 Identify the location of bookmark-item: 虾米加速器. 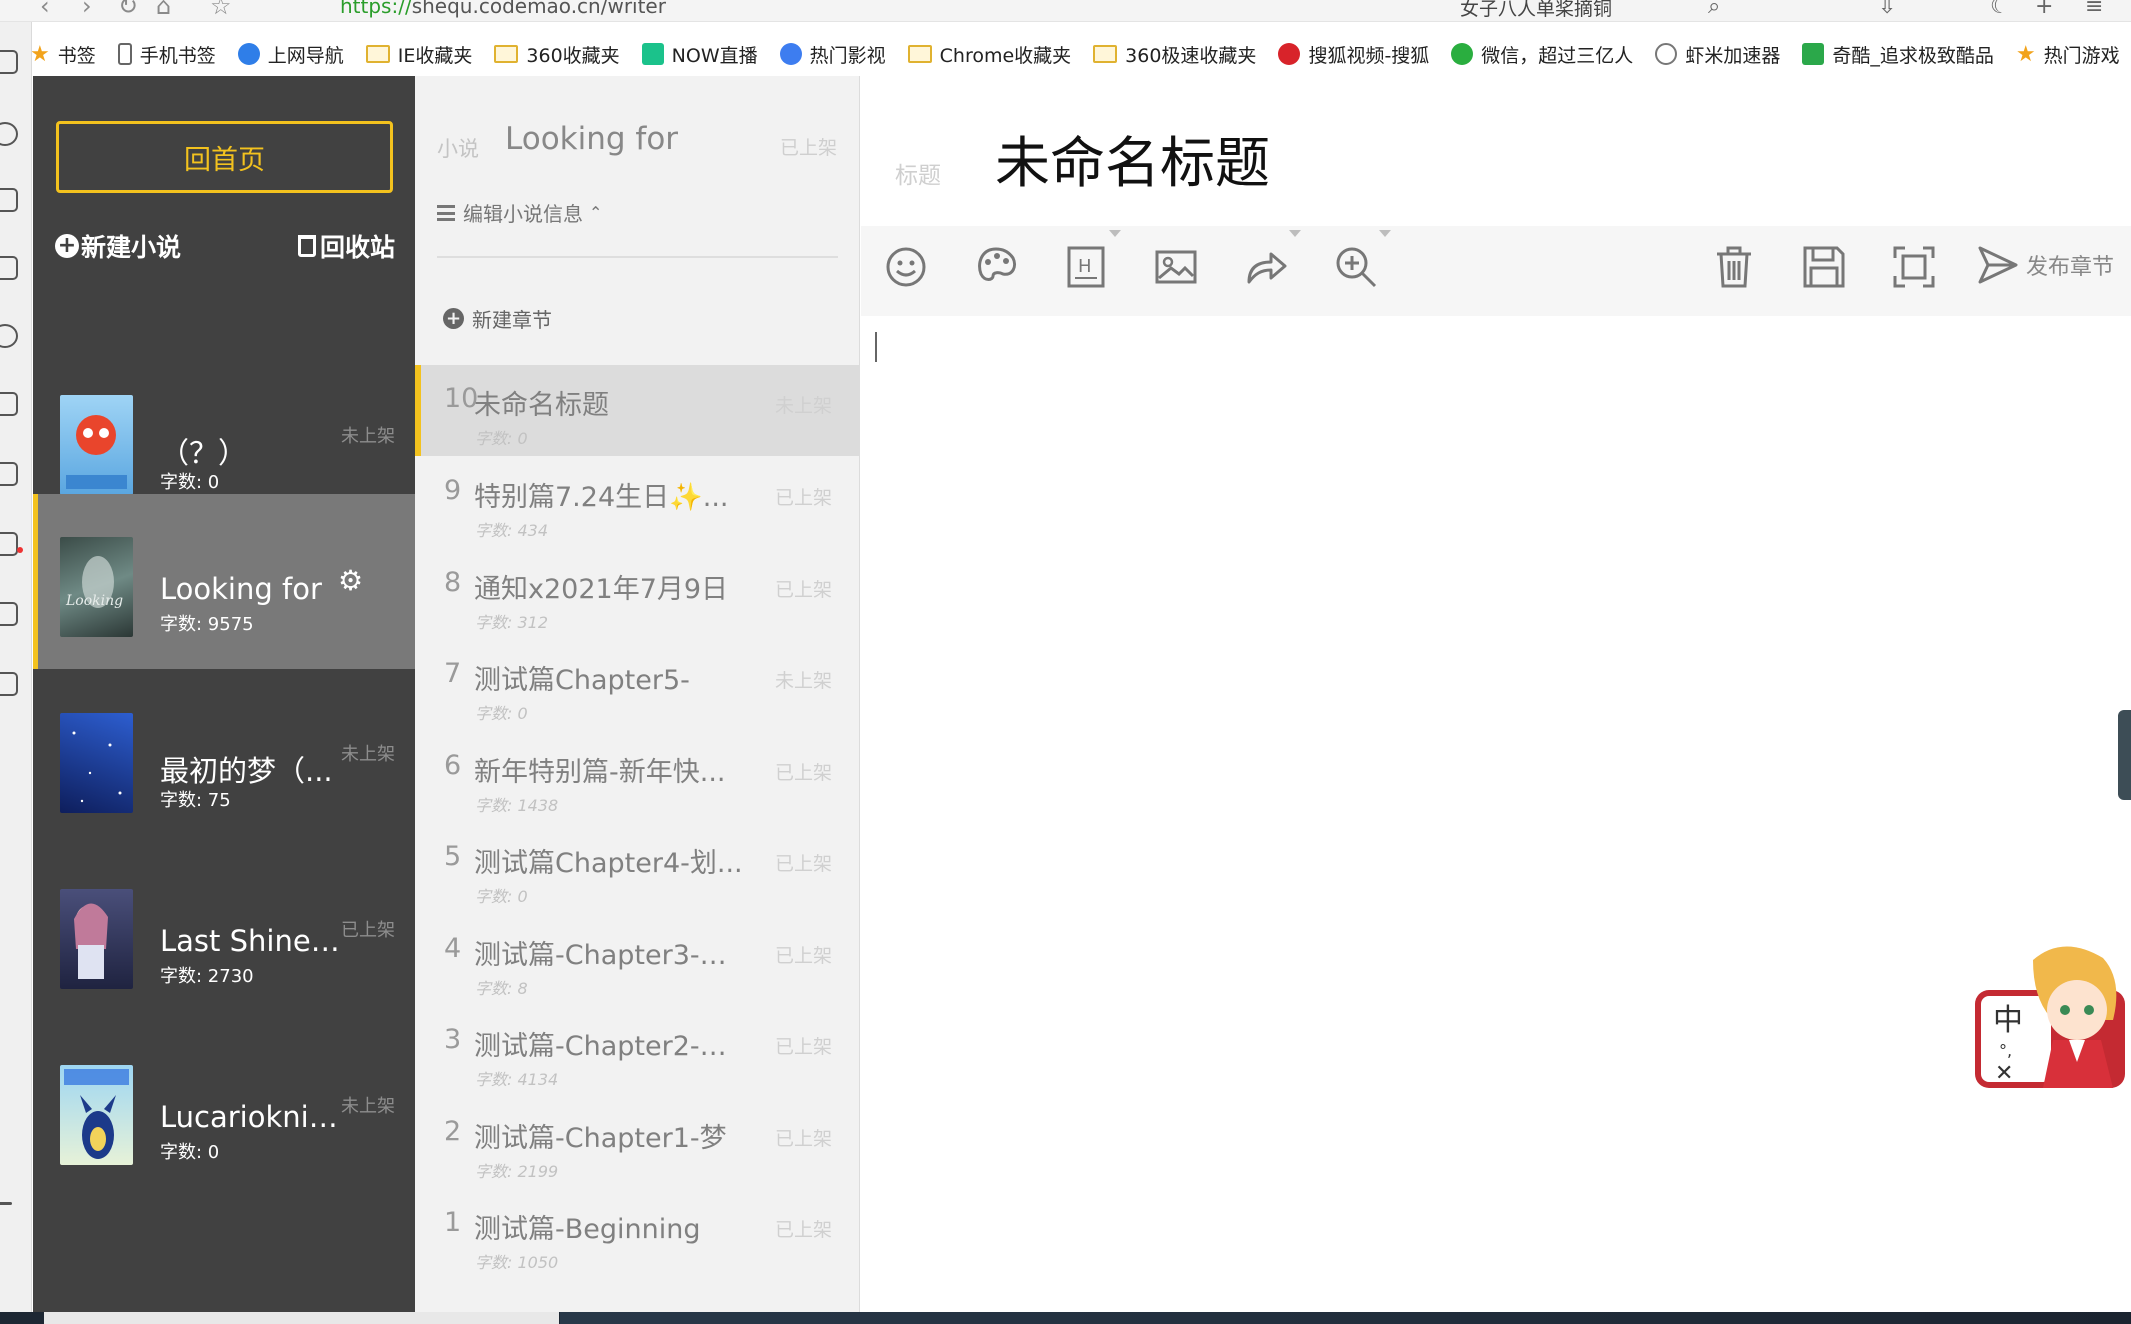
(1717, 54).